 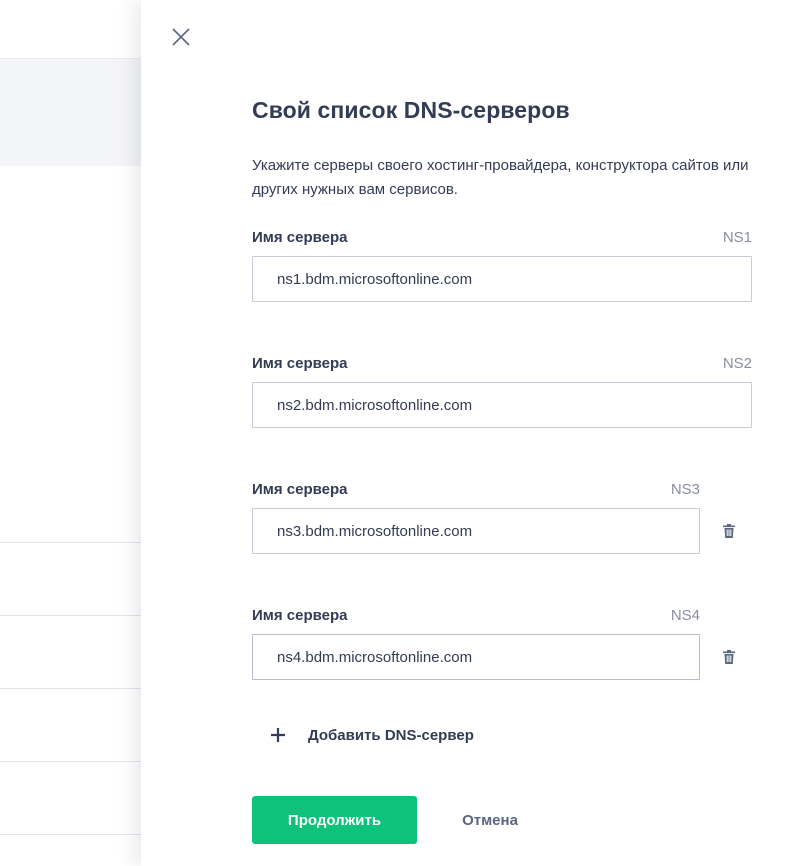 I want to click on dialog-title: Свой список DNS-серверов, so click(x=411, y=110).